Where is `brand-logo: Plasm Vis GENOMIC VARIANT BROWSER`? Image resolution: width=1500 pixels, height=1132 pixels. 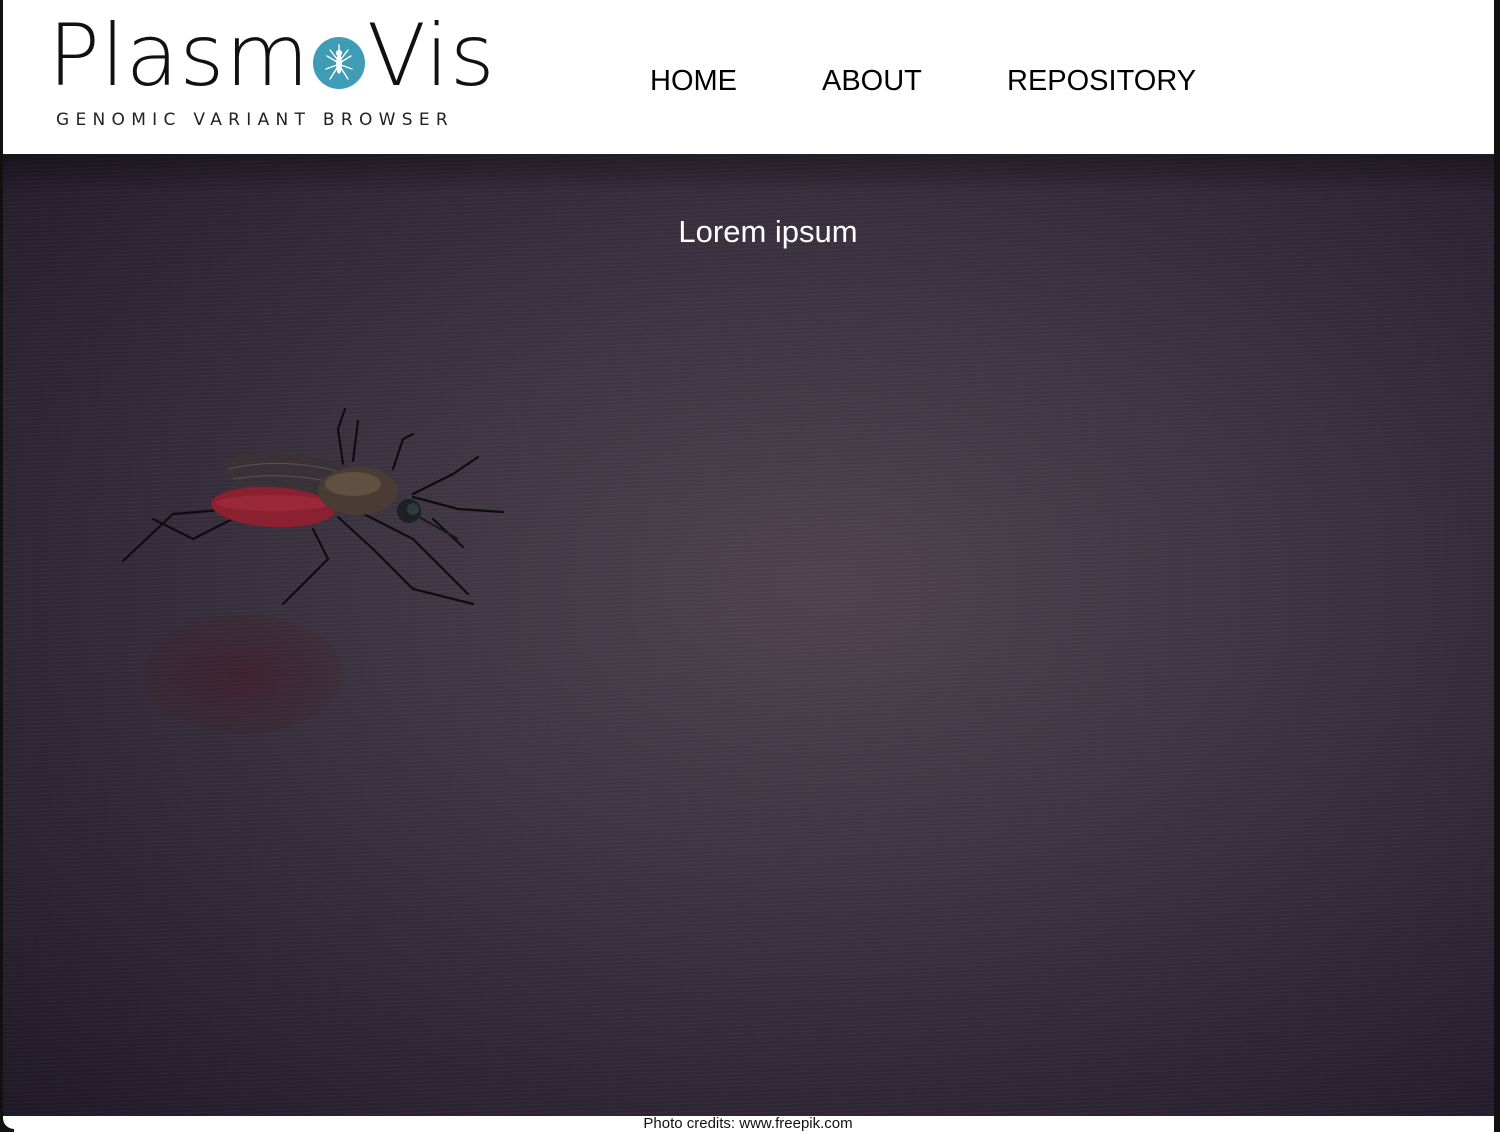
brand-logo: Plasm Vis GENOMIC VARIANT BROWSER is located at coordinates (271, 71).